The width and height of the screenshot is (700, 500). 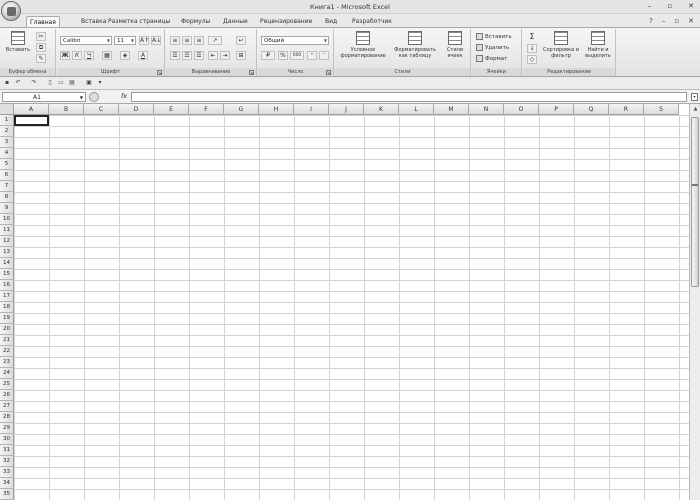 What do you see at coordinates (455, 45) in the screenshot?
I see `cell-styles-button: Стили ячеек` at bounding box center [455, 45].